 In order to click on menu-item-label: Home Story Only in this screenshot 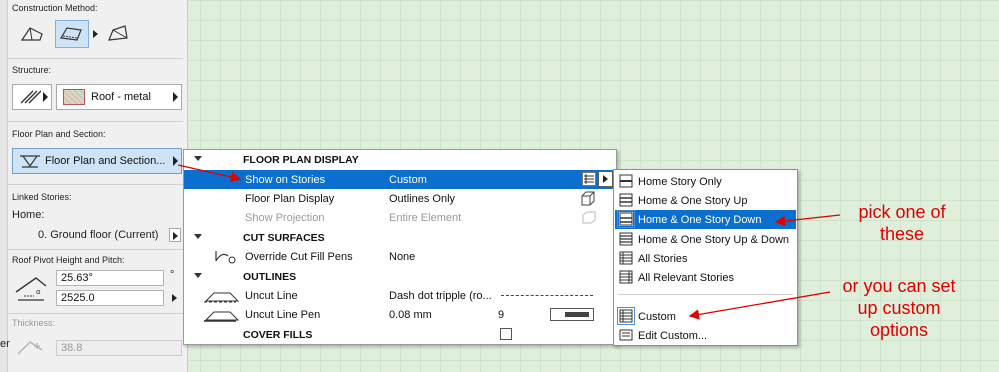, I will do `click(680, 182)`.